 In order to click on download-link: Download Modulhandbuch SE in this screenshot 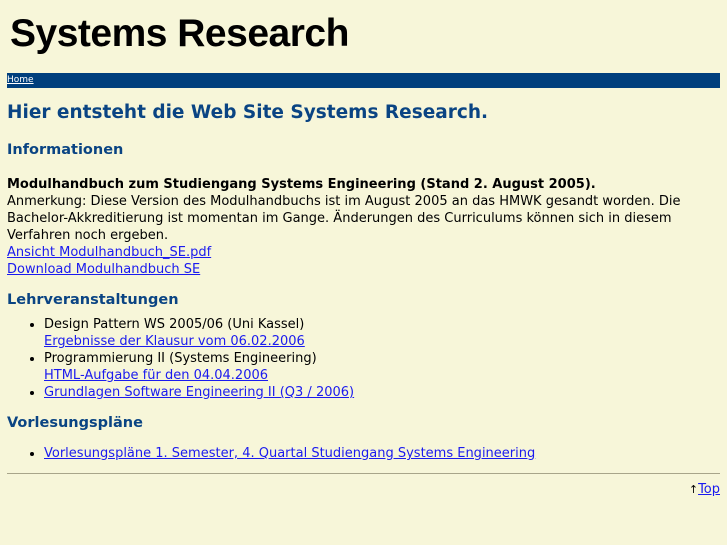, I will do `click(103, 269)`.